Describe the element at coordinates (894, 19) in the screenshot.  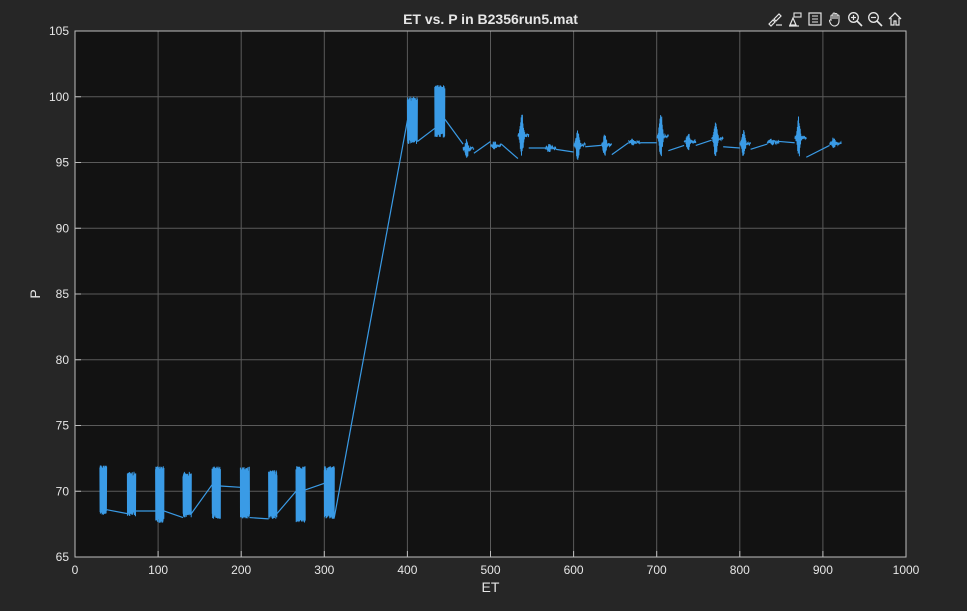
I see `home-icon` at that location.